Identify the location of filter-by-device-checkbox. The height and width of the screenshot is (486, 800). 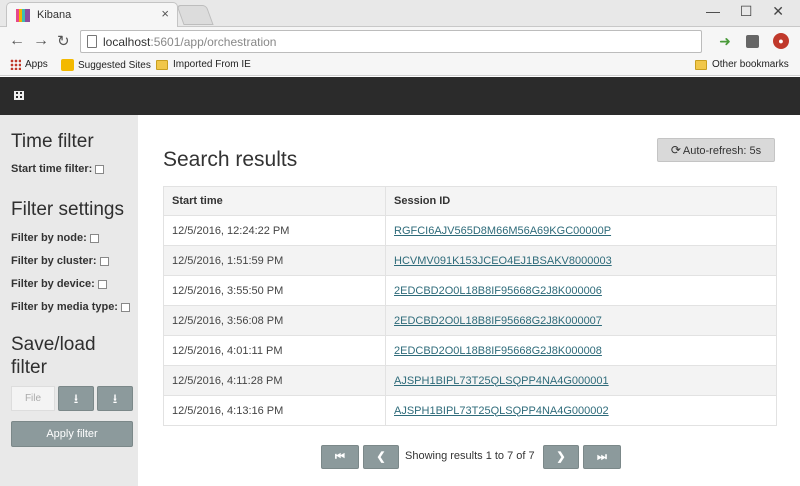
(102, 284).